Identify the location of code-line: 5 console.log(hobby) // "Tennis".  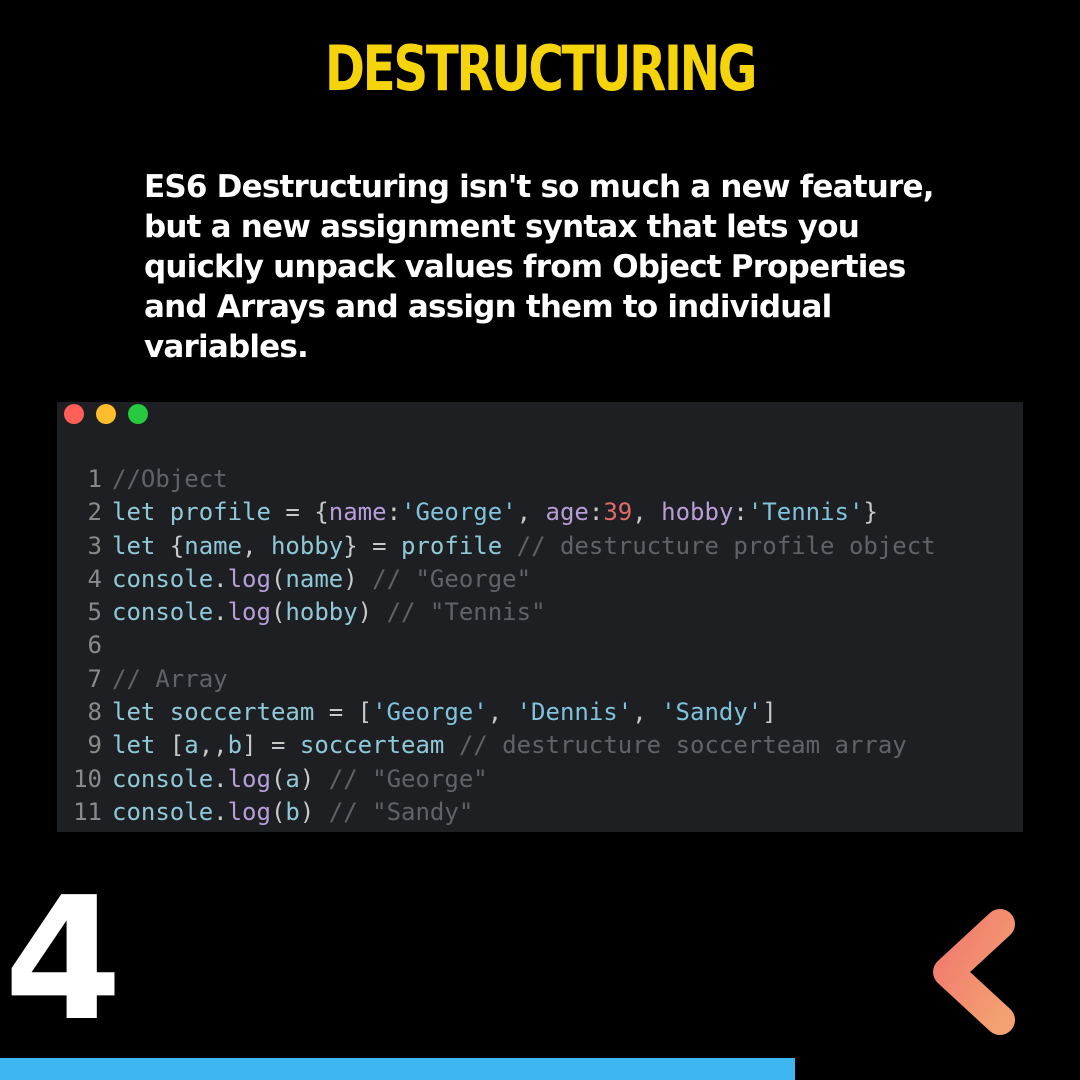
(499, 612).